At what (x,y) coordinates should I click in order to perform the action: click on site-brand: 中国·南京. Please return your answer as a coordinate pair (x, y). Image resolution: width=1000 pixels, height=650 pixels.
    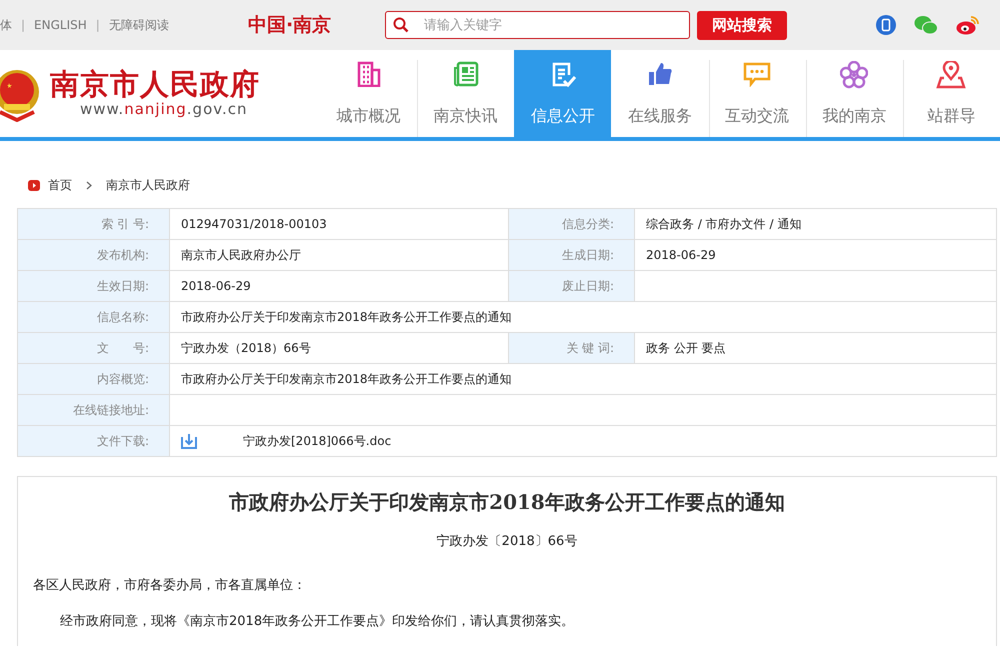
    Looking at the image, I should click on (290, 25).